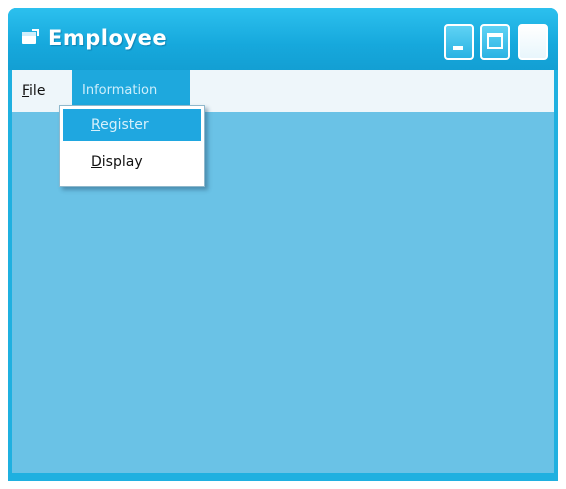 The width and height of the screenshot is (566, 489). I want to click on display-rest: isplay, so click(122, 162).